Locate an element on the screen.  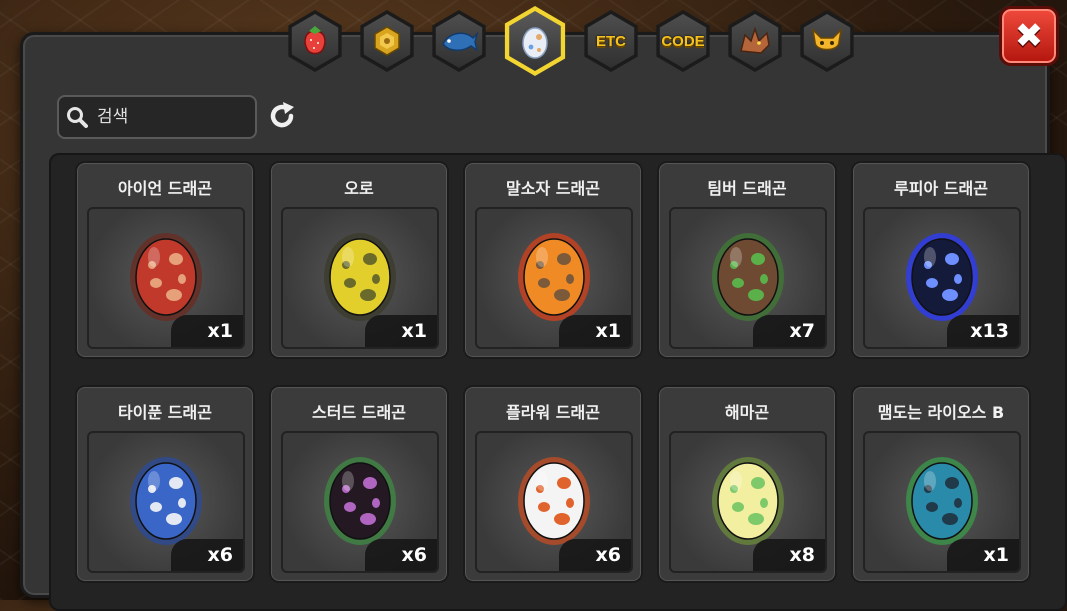
item-card: 타이푼 드래곤 x6 is located at coordinates (165, 484).